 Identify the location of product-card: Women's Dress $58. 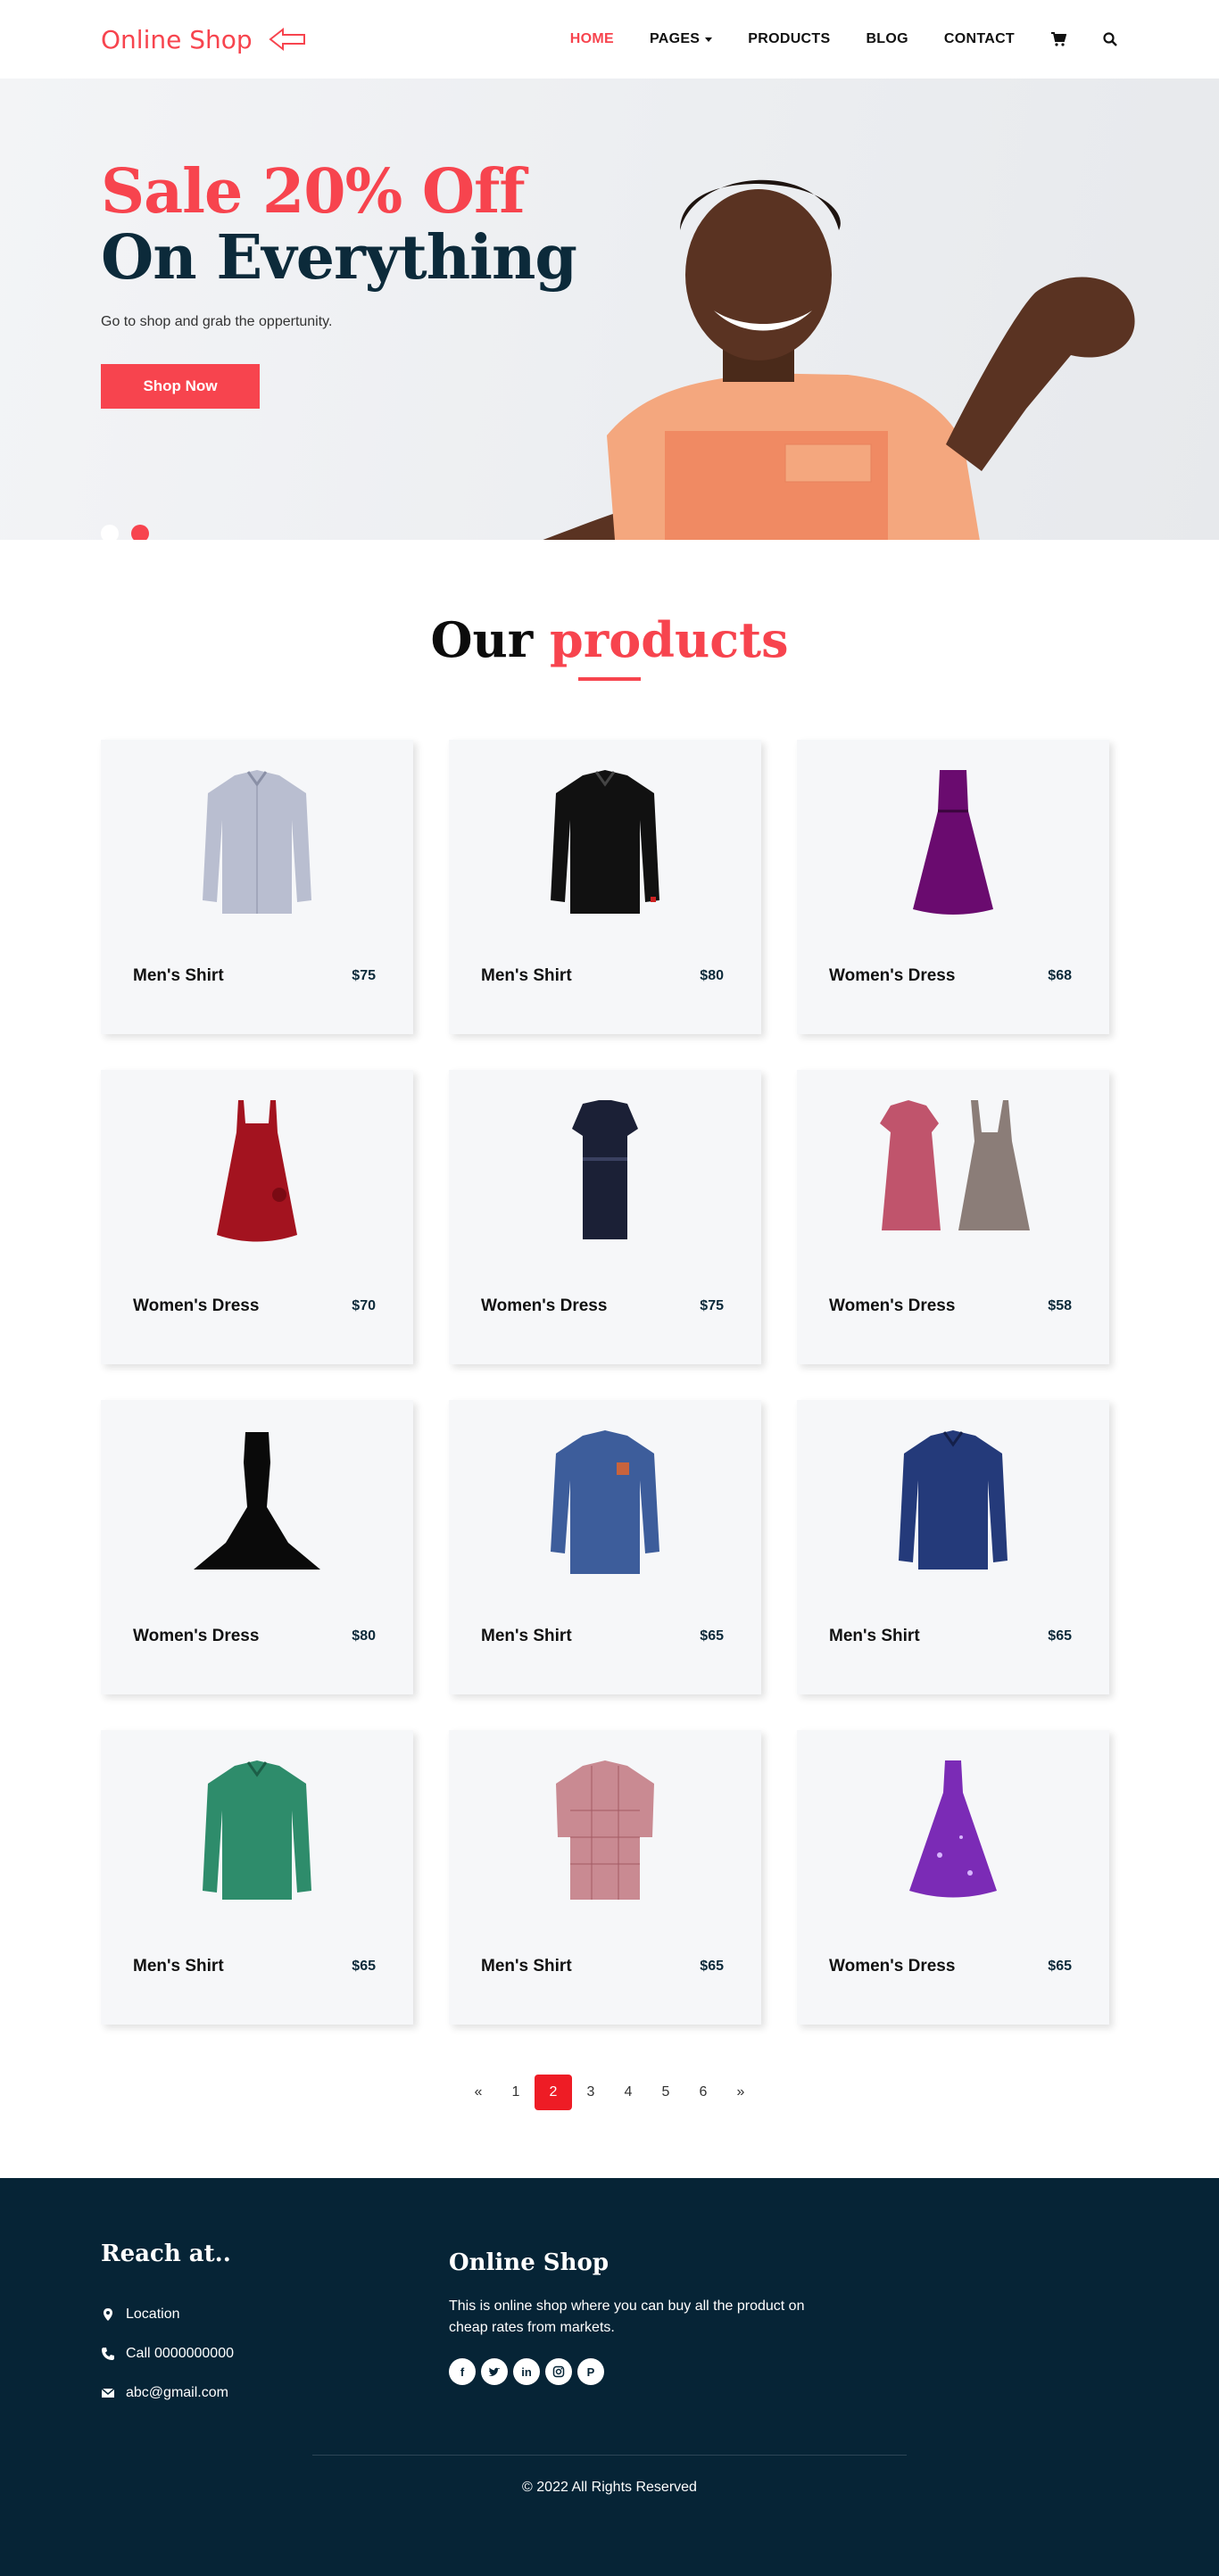
(953, 1217).